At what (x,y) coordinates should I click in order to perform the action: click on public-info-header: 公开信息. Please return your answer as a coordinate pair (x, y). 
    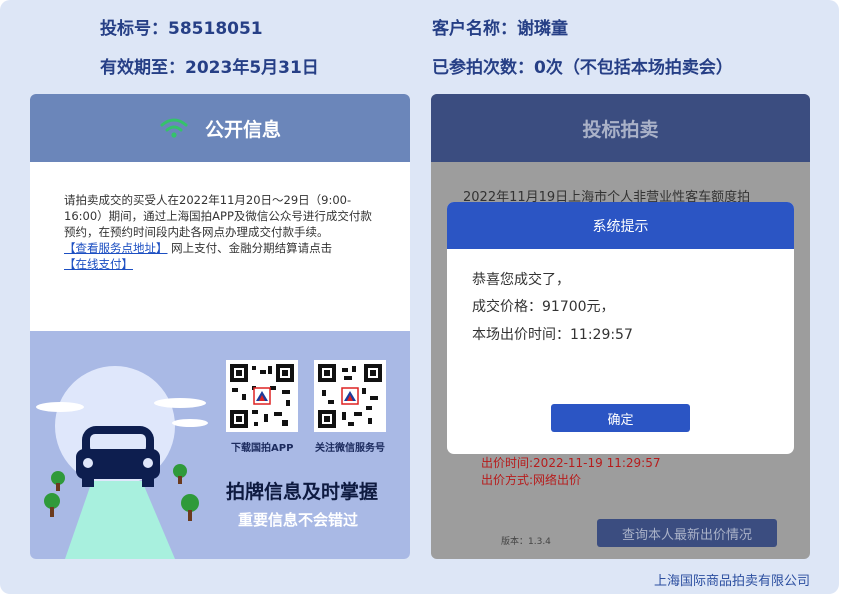
    Looking at the image, I should click on (220, 128).